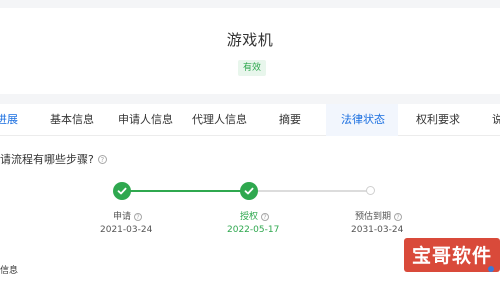 Image resolution: width=500 pixels, height=283 pixels. What do you see at coordinates (363, 120) in the screenshot?
I see `tab-legal-status: 法律状态` at bounding box center [363, 120].